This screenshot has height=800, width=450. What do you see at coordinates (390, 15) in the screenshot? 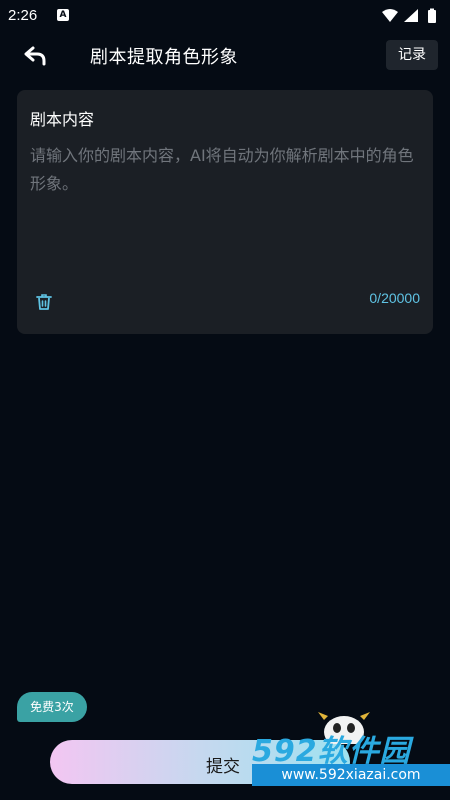
I see `wifi-icon` at bounding box center [390, 15].